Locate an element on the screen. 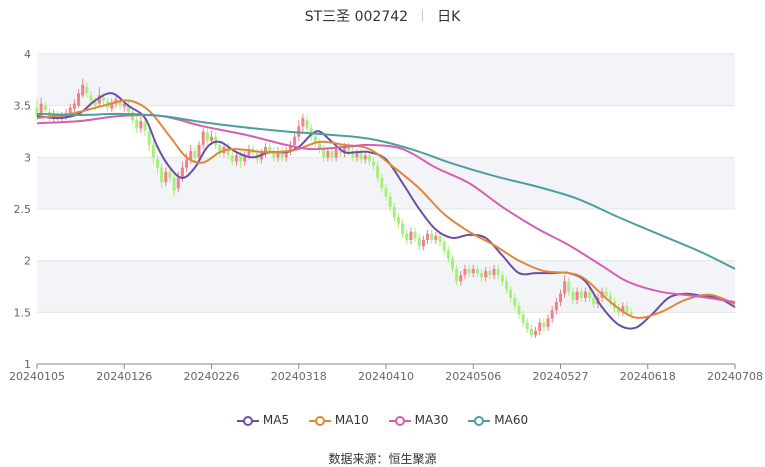 This screenshot has width=765, height=467. legend-ma5-label: MA5 is located at coordinates (276, 420).